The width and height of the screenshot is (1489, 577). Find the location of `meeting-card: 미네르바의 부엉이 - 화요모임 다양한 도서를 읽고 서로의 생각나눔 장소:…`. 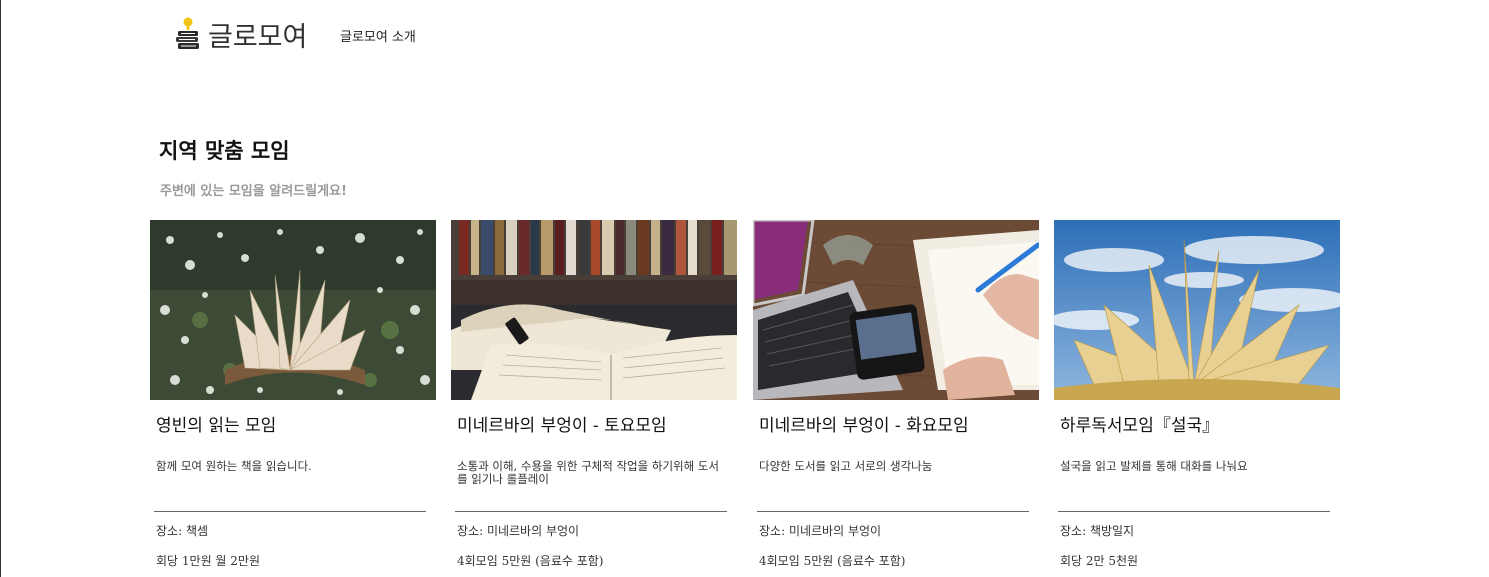

meeting-card: 미네르바의 부엉이 - 화요모임 다양한 도서를 읽고 서로의 생각나눔 장소:… is located at coordinates (896, 398).